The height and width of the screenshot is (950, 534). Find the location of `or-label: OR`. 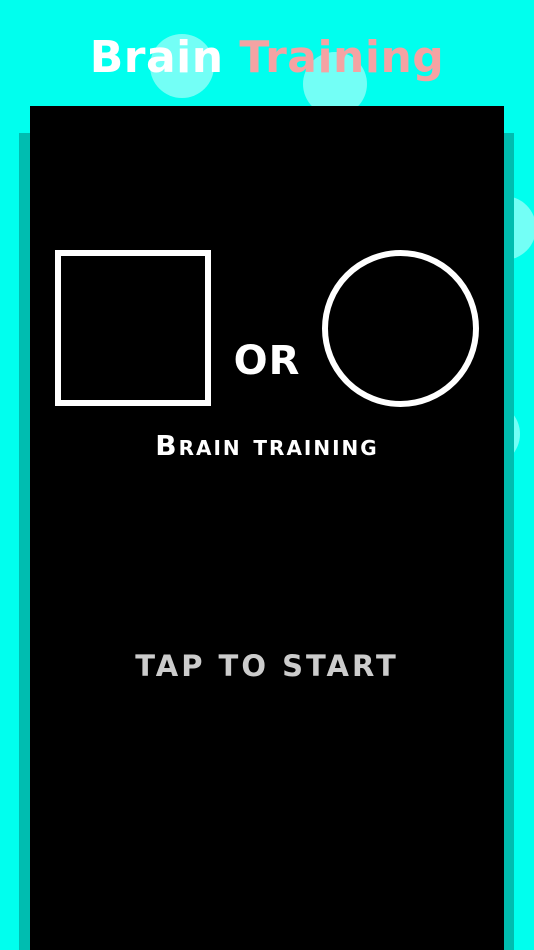

or-label: OR is located at coordinates (267, 361).